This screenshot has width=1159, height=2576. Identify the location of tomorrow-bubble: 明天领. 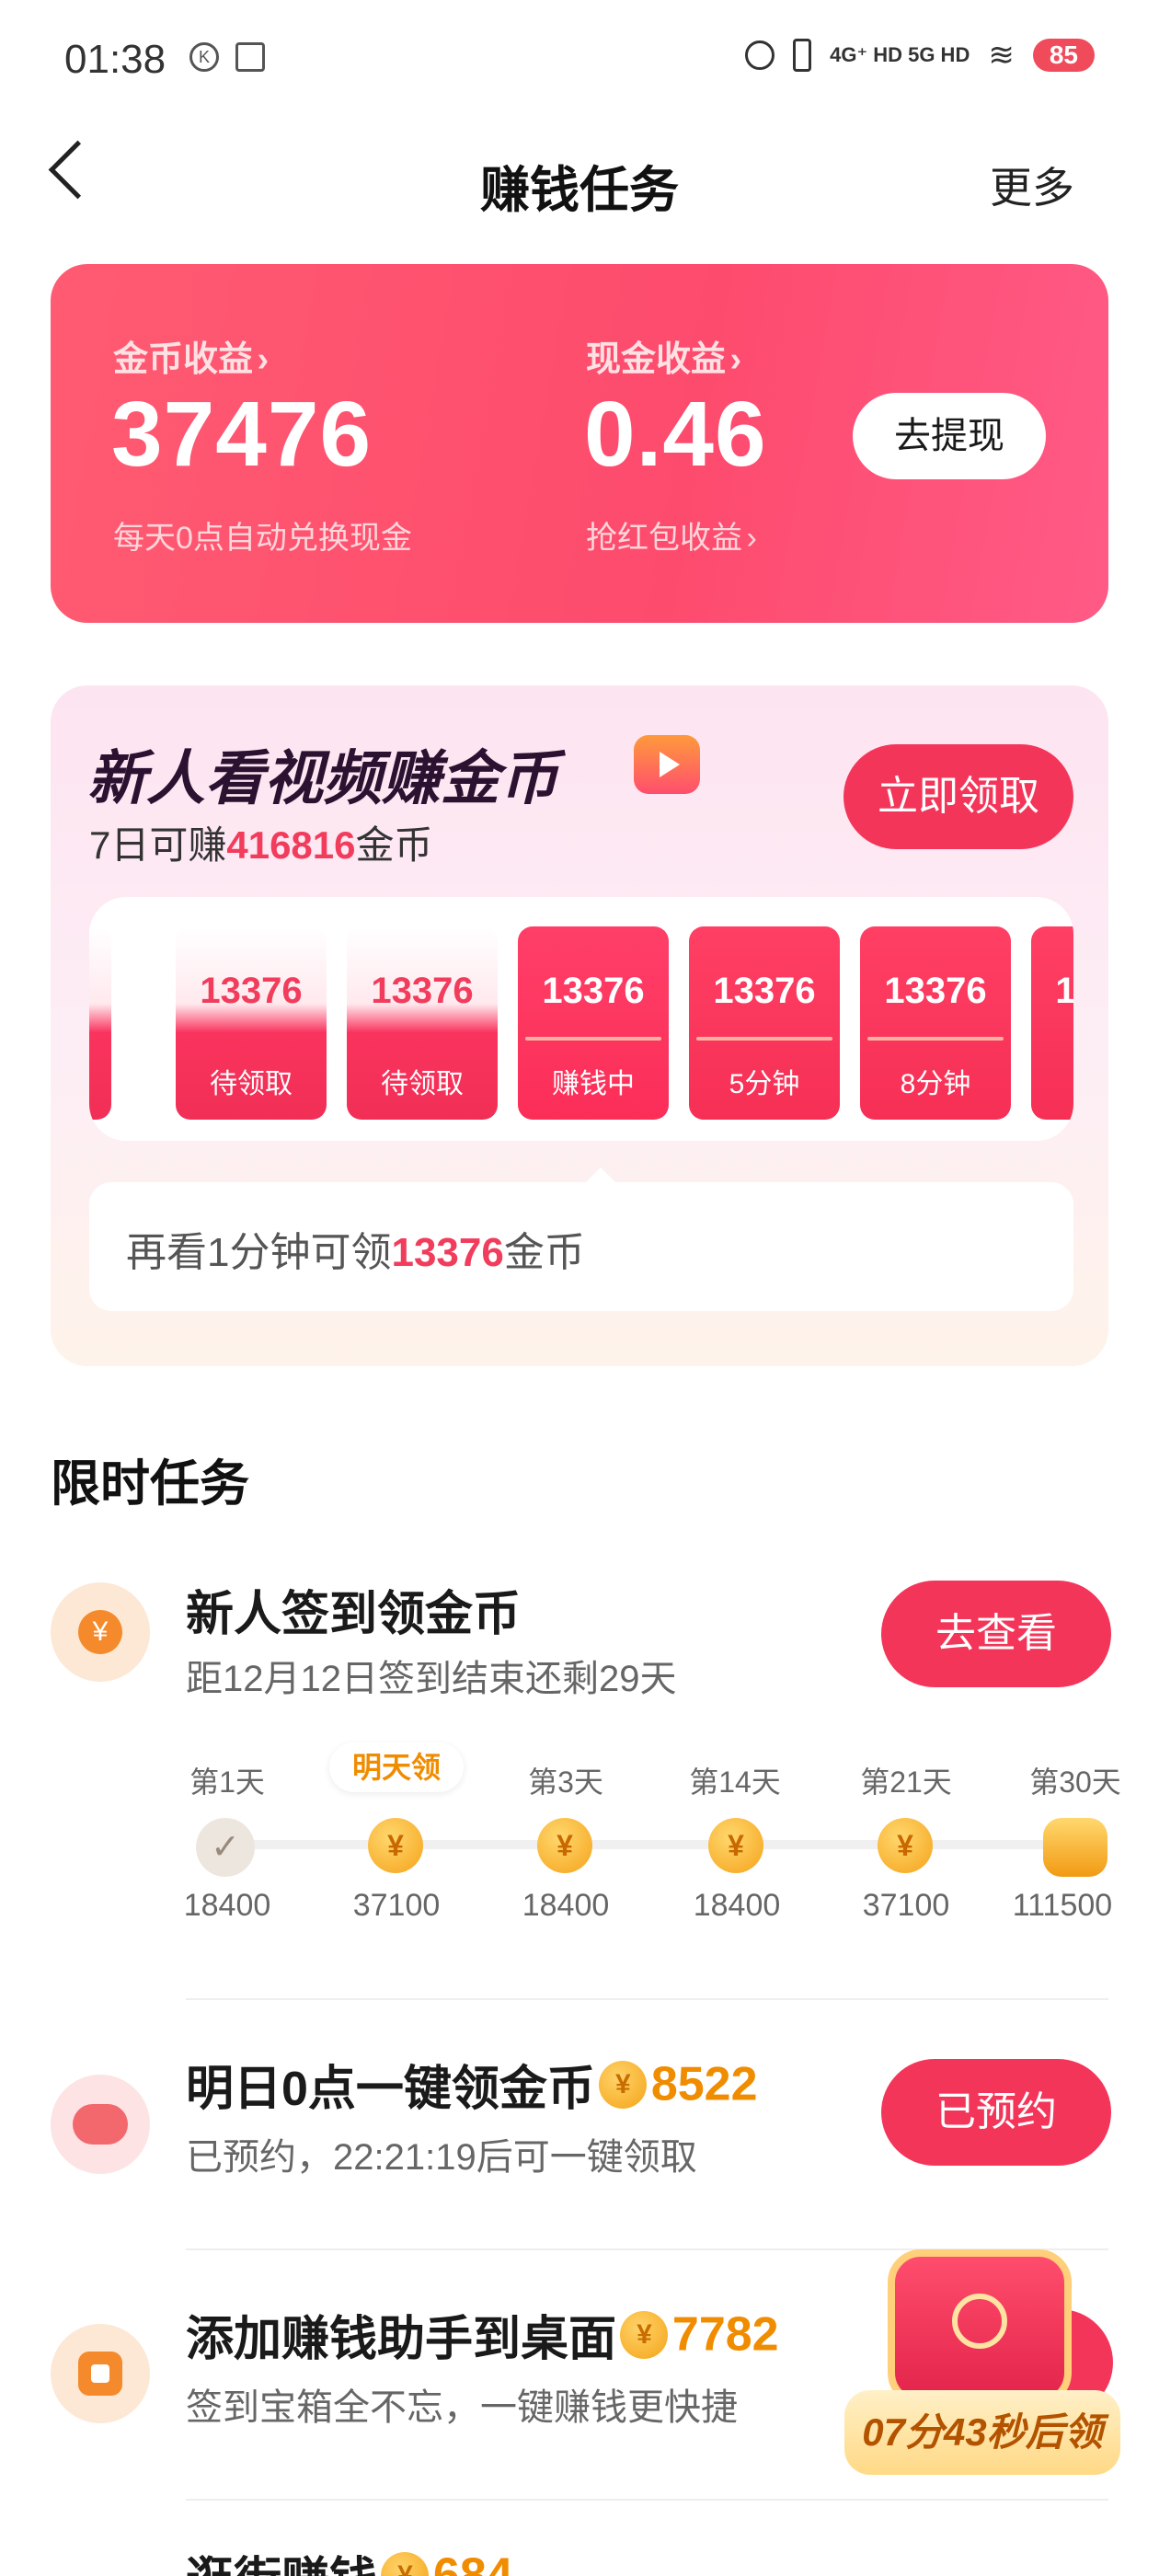
(396, 1767).